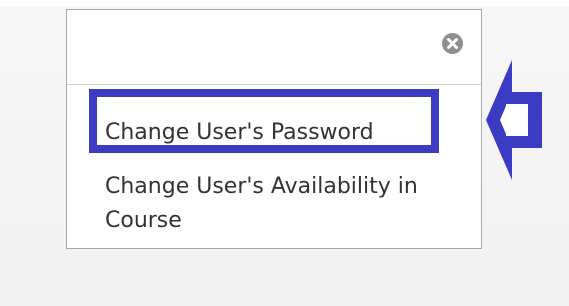 Image resolution: width=569 pixels, height=306 pixels. Describe the element at coordinates (514, 120) in the screenshot. I see `left-arrow-icon` at that location.